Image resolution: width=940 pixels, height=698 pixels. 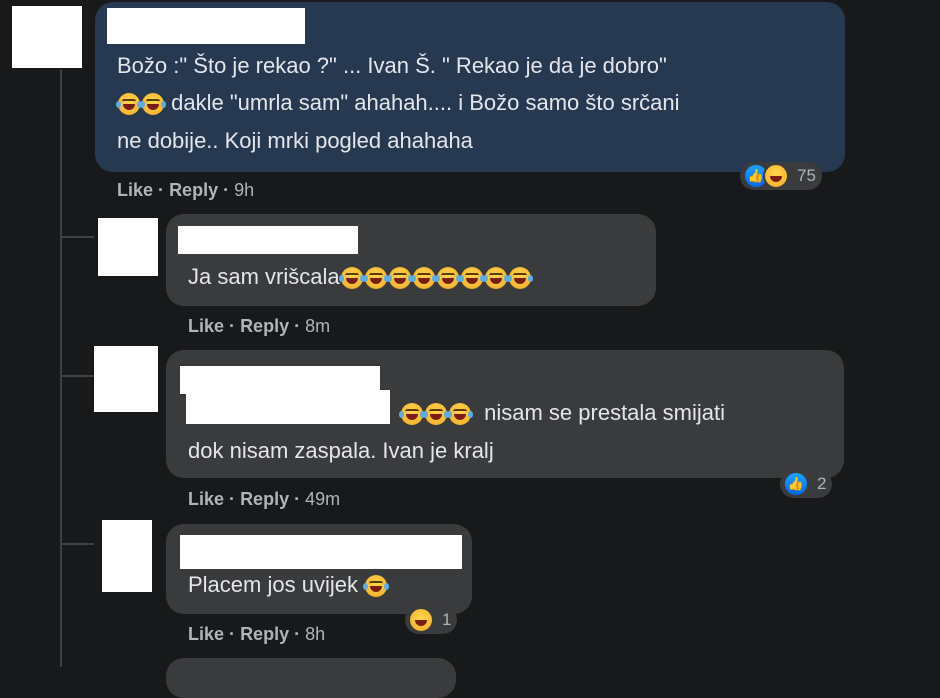 I want to click on comment-actions: Like · Reply · 49m, so click(x=264, y=499).